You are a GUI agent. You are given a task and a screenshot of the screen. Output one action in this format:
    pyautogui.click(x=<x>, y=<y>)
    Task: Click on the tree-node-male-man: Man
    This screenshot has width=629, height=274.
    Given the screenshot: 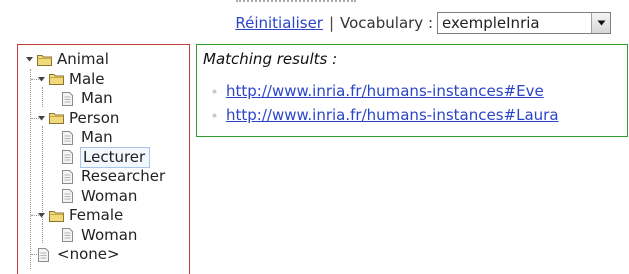 What is the action you would take?
    pyautogui.click(x=103, y=99)
    